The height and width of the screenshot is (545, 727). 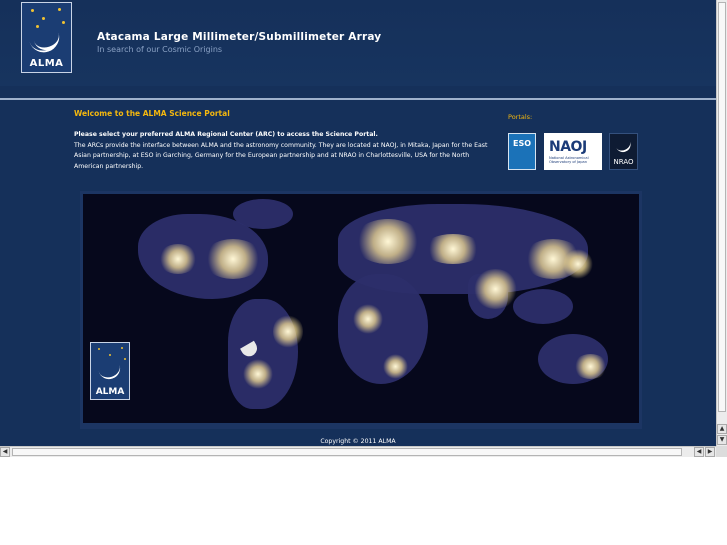 I want to click on map-alma-logo: ALMA, so click(x=110, y=371).